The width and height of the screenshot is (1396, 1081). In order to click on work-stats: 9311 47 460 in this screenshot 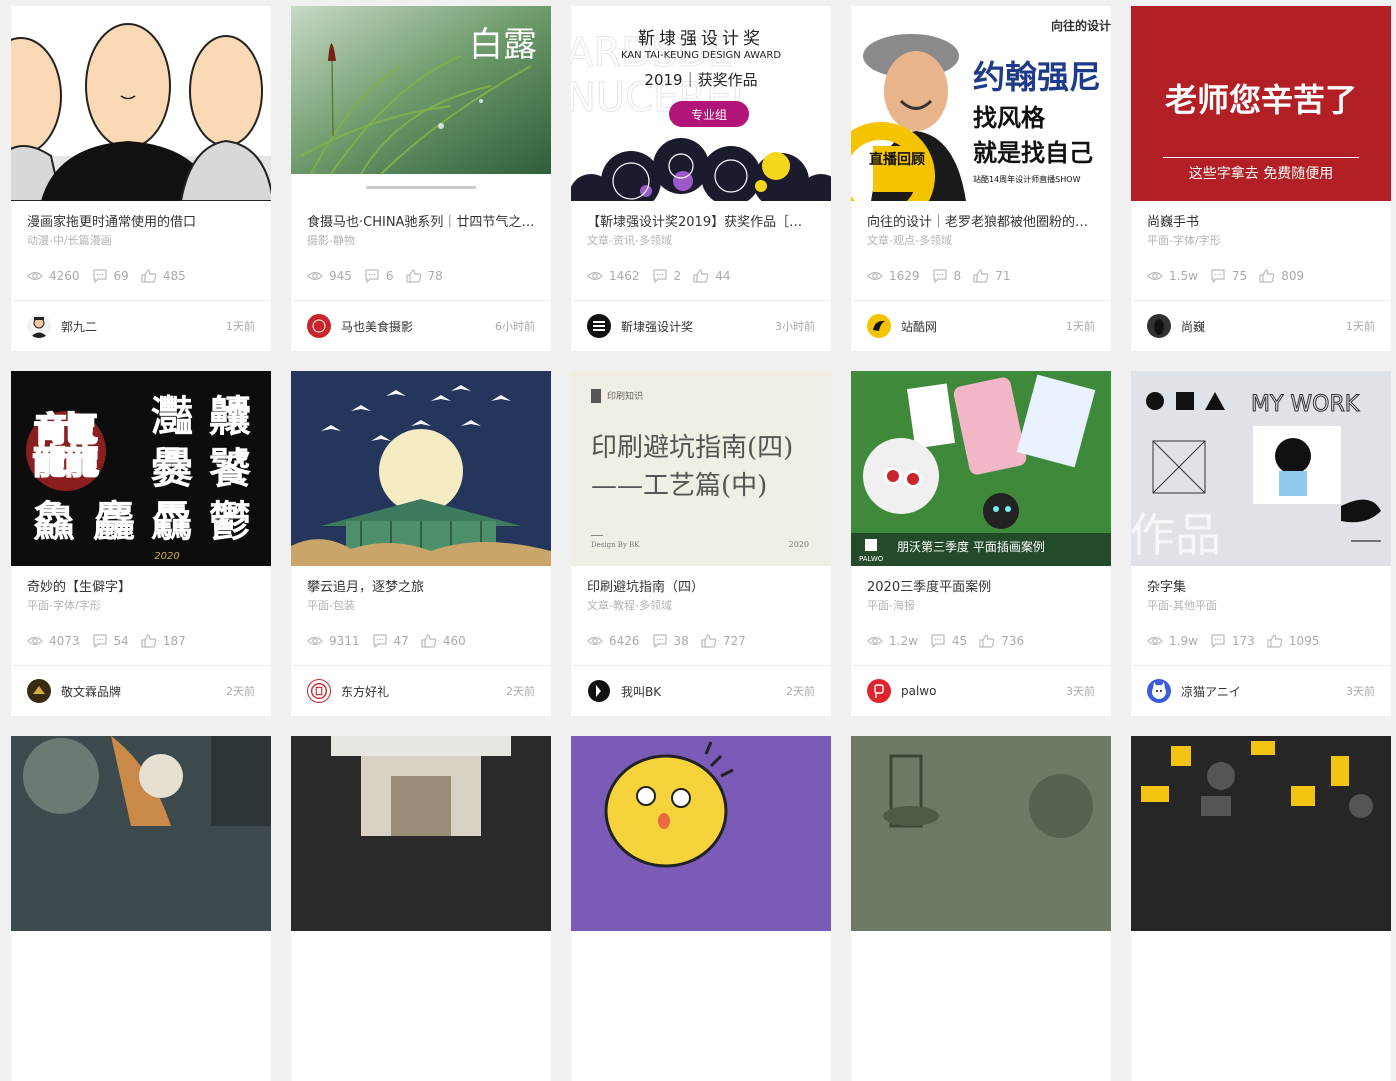, I will do `click(392, 641)`.